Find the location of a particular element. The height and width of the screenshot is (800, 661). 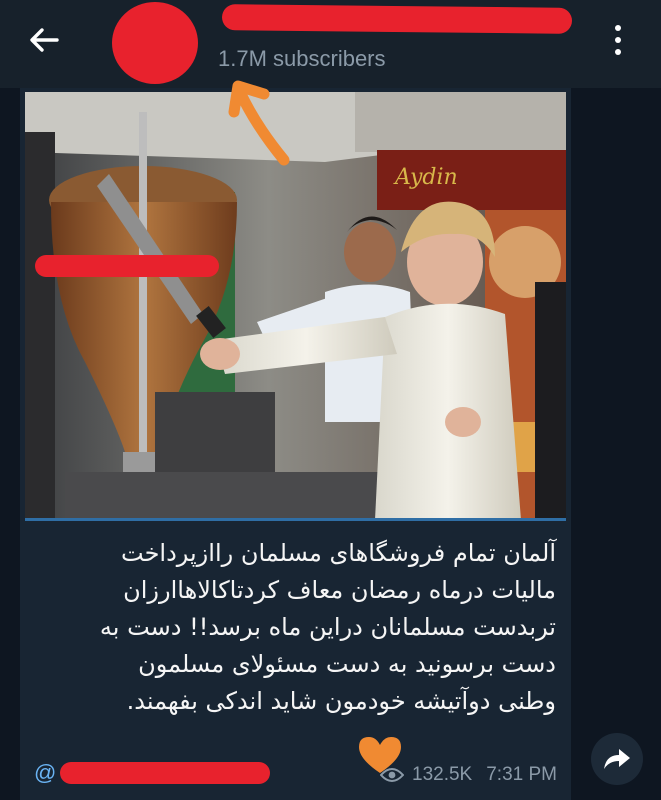

caption-line: تربدست مسلمانان دراین ماه برسد!! دست به is located at coordinates (327, 627).